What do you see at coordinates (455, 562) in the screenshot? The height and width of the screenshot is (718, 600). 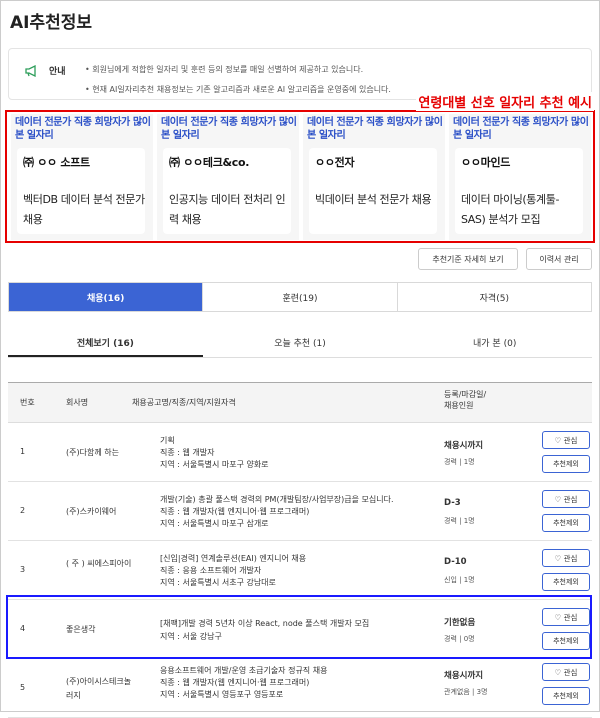 I see `row-deadline: D-10` at bounding box center [455, 562].